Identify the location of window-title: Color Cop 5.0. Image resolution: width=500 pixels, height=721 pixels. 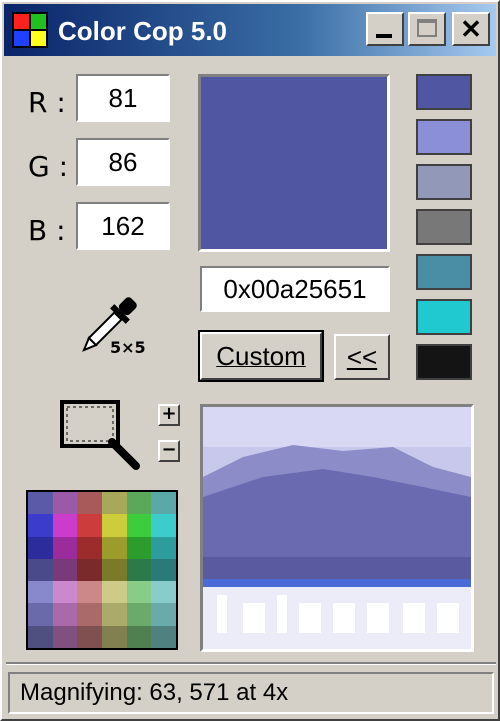
(143, 31).